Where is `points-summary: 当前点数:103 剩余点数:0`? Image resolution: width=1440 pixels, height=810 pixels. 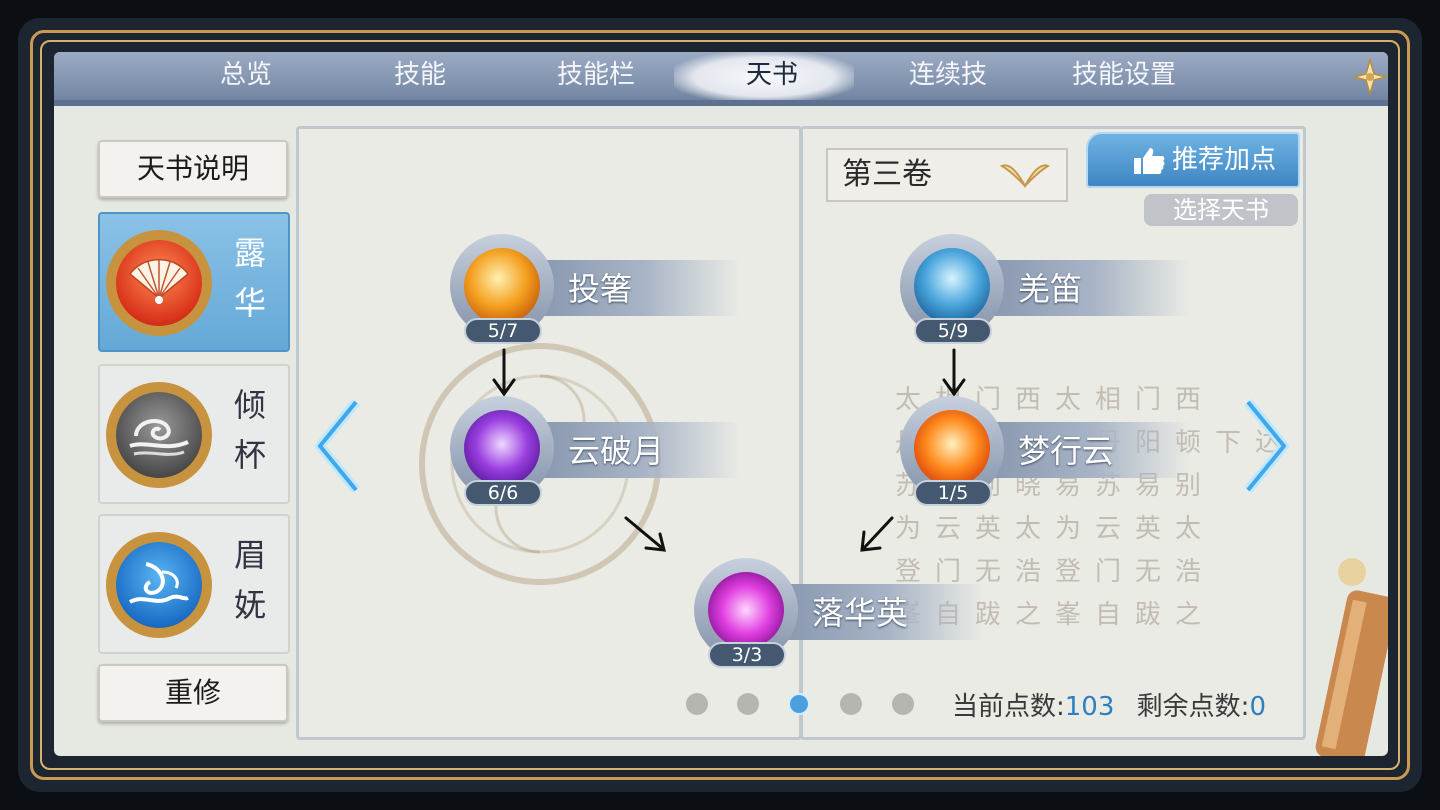
points-summary: 当前点数:103 剩余点数:0 is located at coordinates (1109, 704).